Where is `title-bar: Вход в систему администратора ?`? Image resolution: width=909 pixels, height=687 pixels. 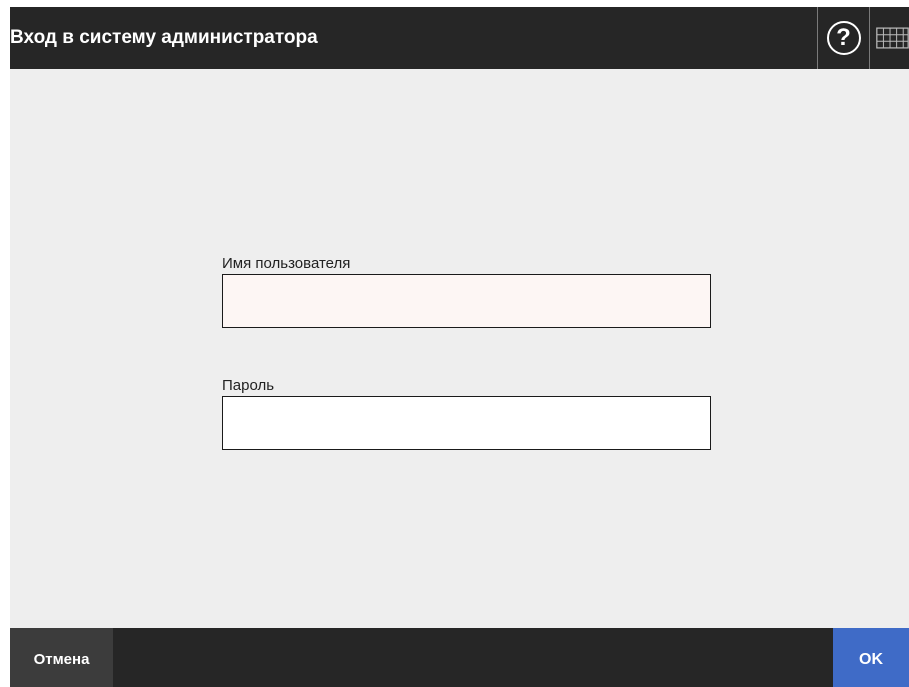 title-bar: Вход в систему администратора ? is located at coordinates (459, 38).